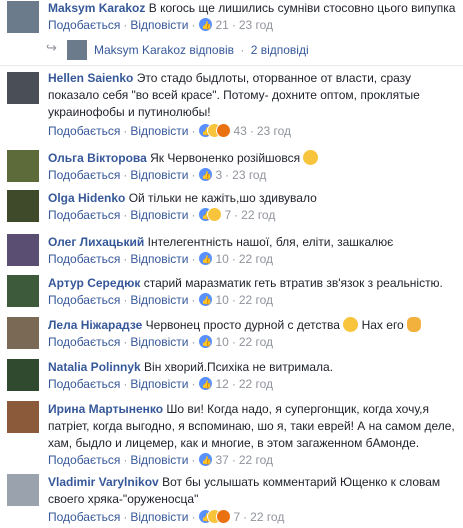 This screenshot has width=463, height=528. I want to click on reaction-count: 21, so click(220, 25).